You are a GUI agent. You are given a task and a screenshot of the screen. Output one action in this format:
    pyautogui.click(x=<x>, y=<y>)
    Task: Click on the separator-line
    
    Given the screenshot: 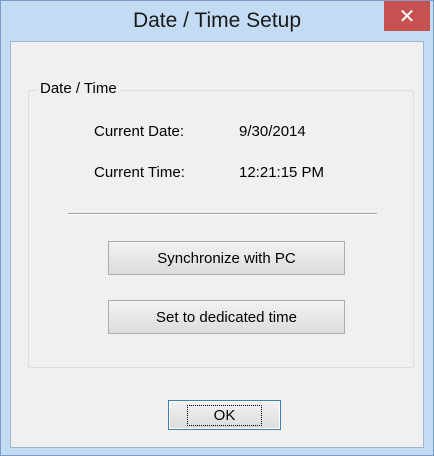 What is the action you would take?
    pyautogui.click(x=222, y=214)
    